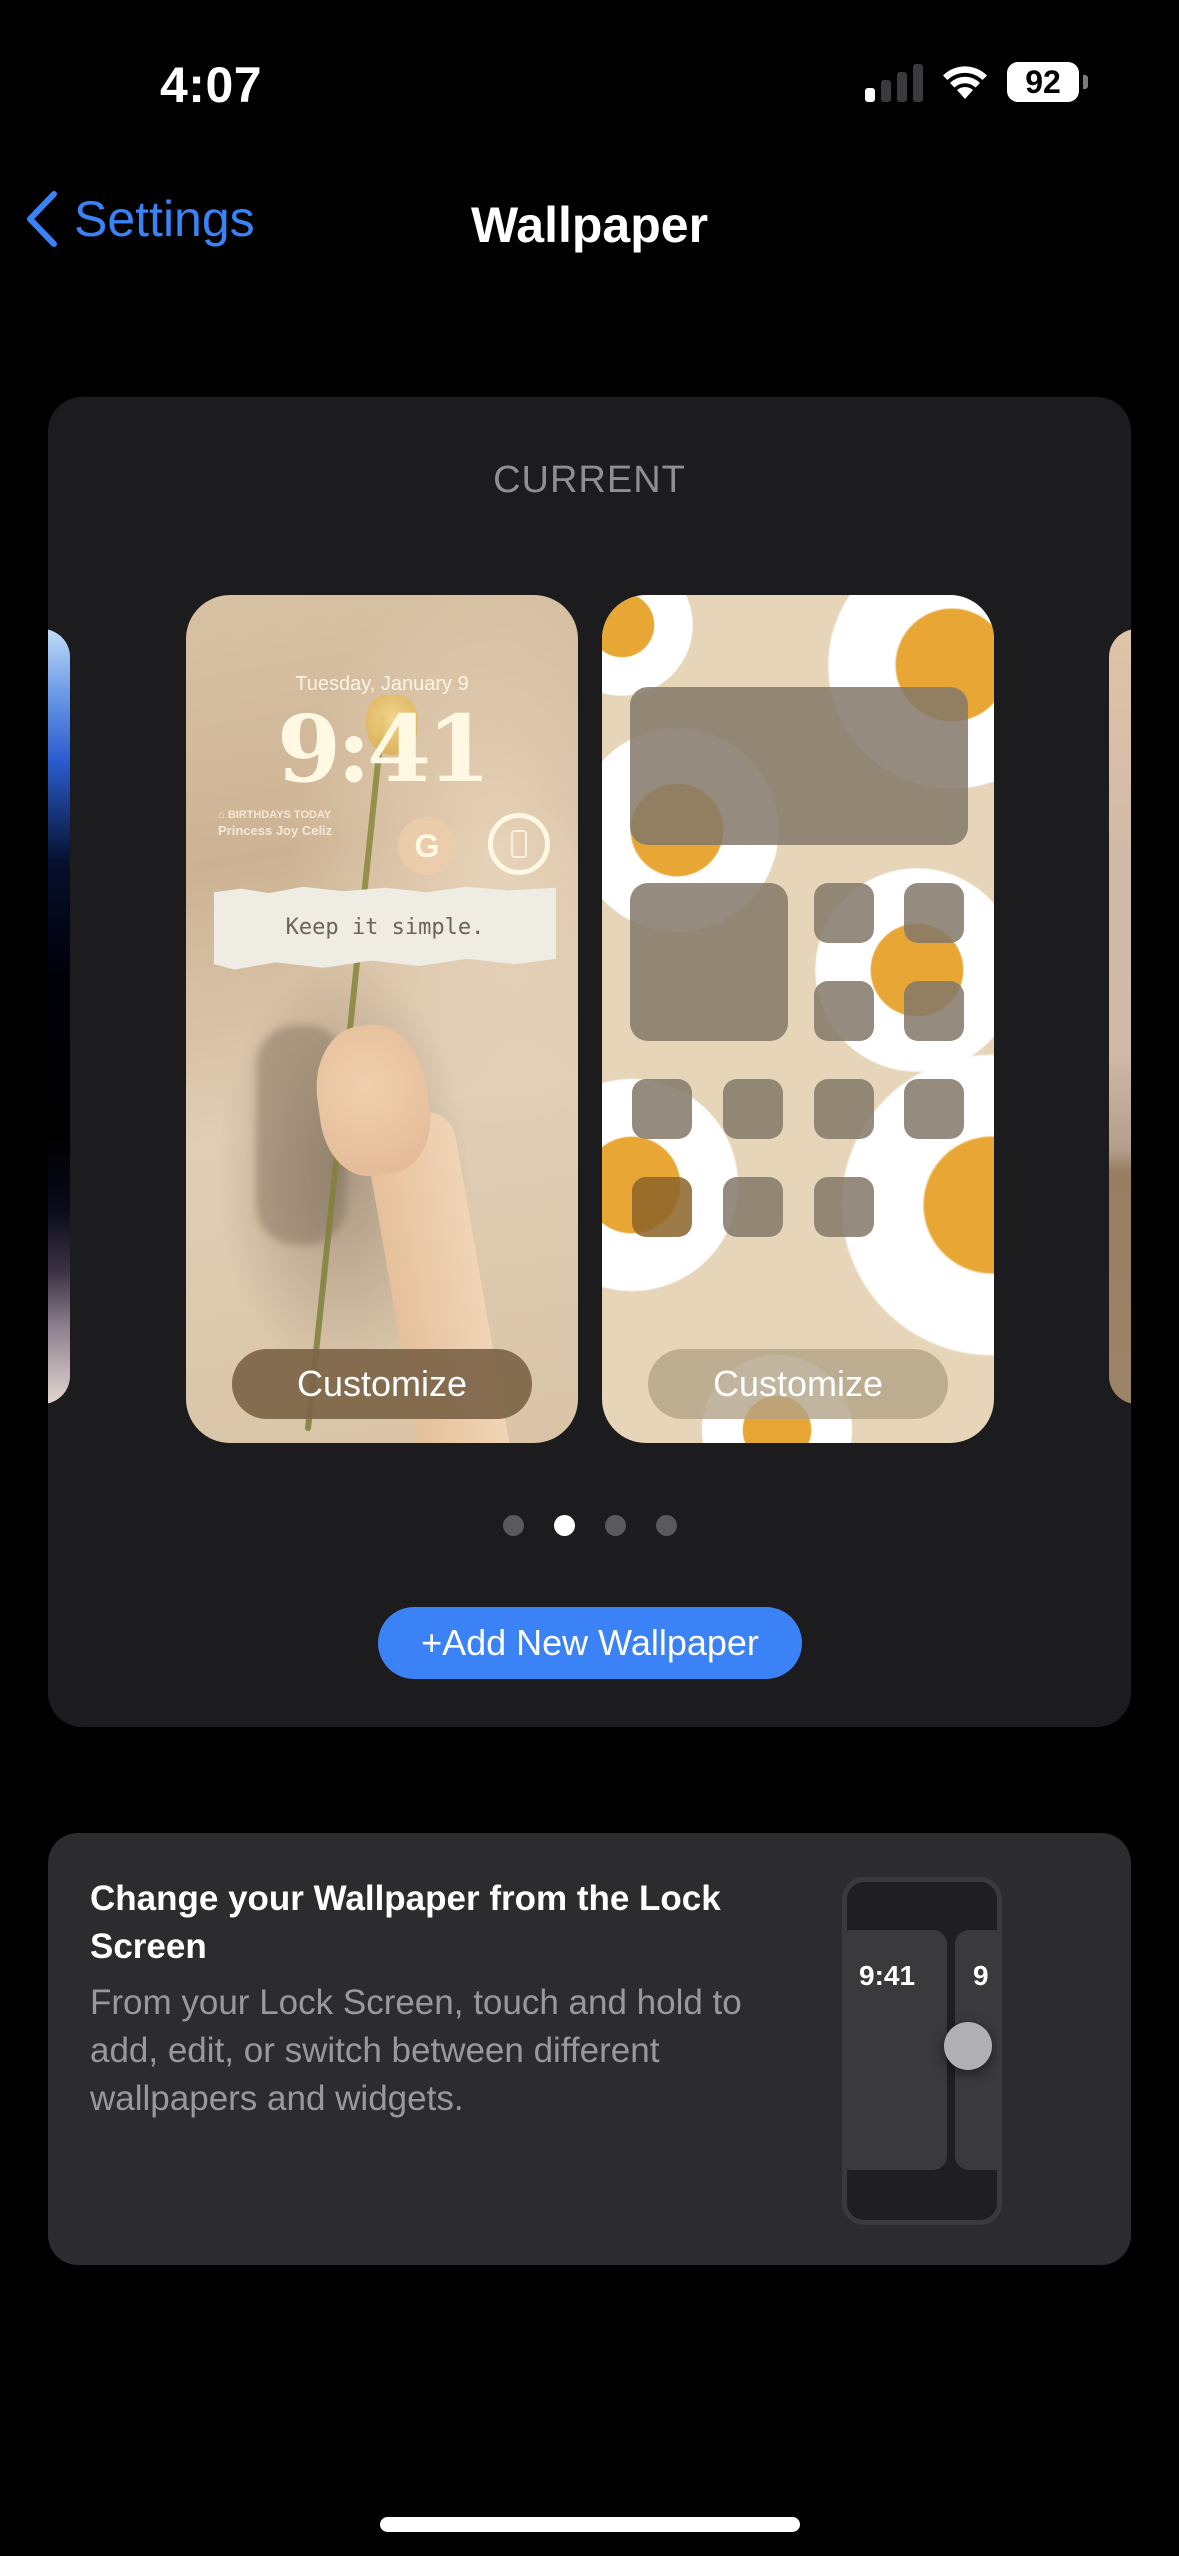  I want to click on customize-home-screen-button: Customize, so click(798, 1384).